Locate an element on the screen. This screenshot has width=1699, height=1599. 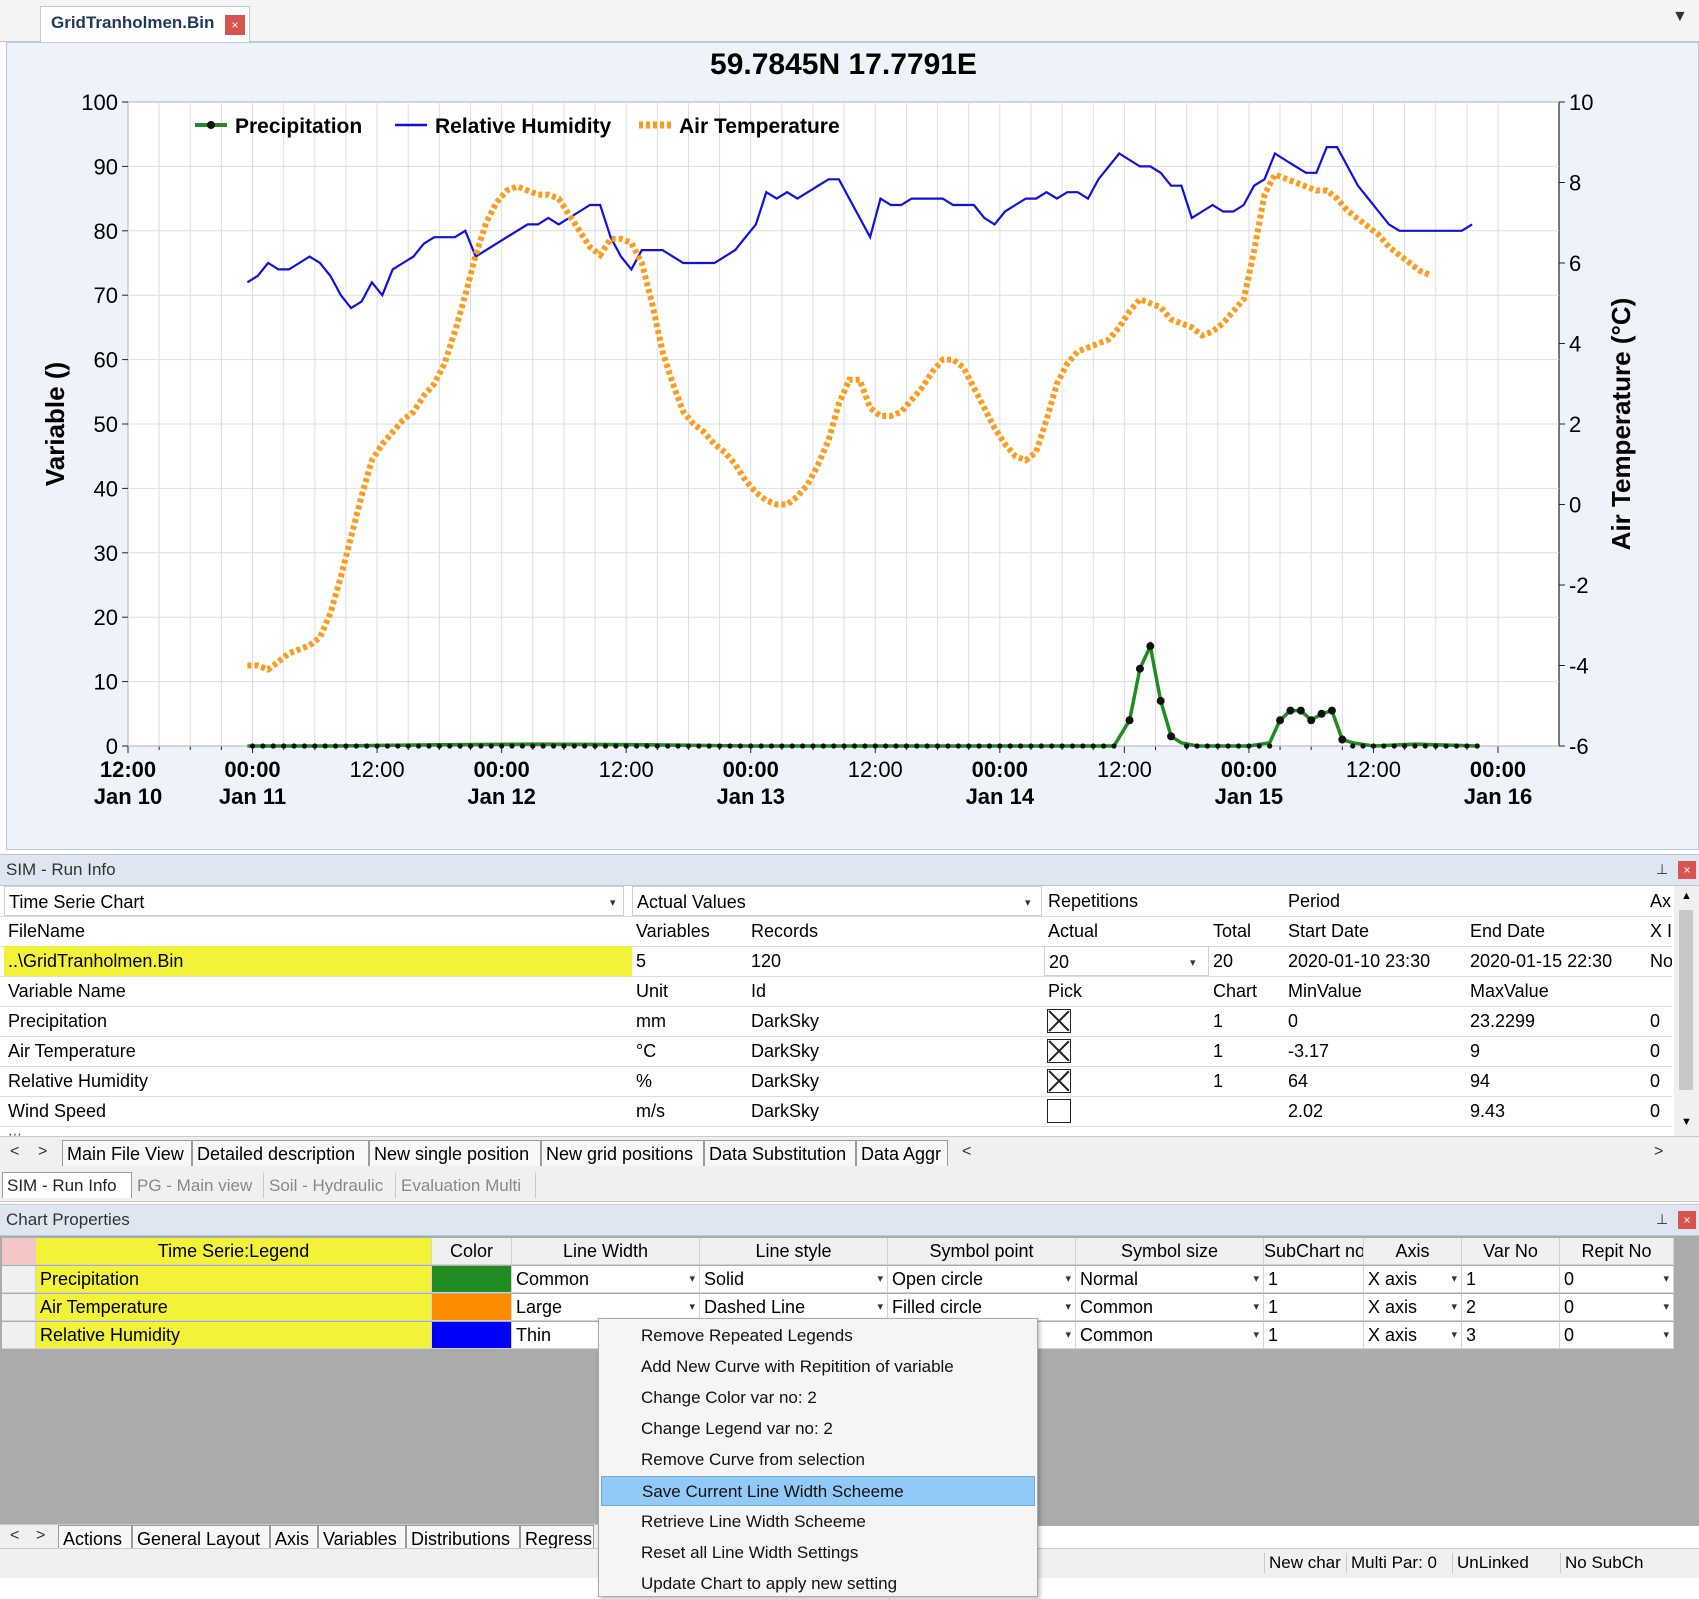
menu-item-retrieve-line-width-scheeme: Retrieve Line Width Scheeme is located at coordinates (818, 1522).